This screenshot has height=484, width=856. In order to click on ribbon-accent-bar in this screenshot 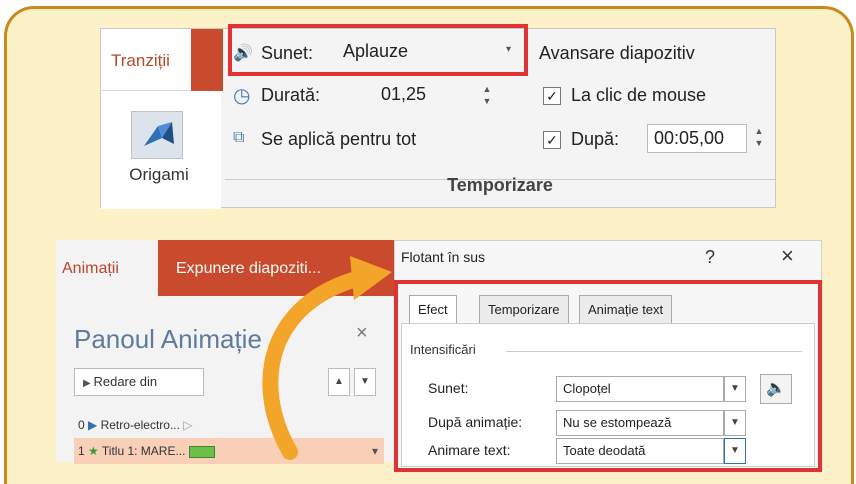, I will do `click(207, 60)`.